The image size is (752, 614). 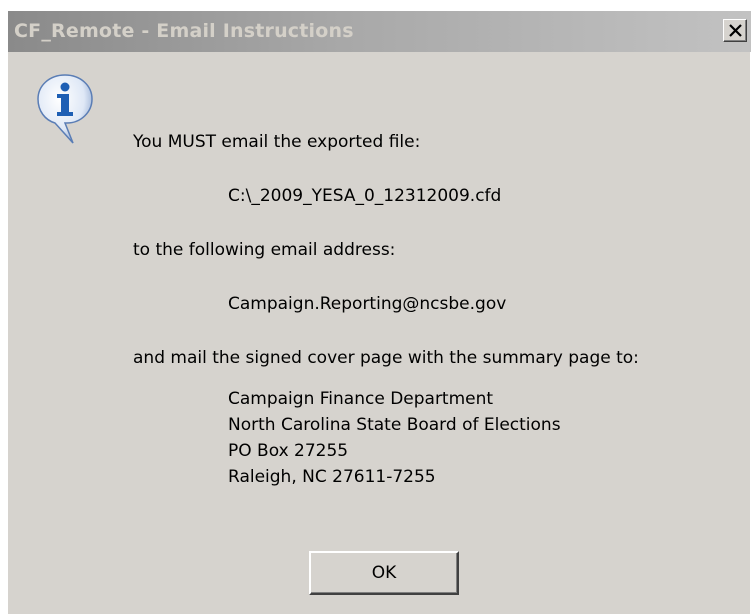 What do you see at coordinates (394, 425) in the screenshot?
I see `address-line: North Carolina State Board of Elections` at bounding box center [394, 425].